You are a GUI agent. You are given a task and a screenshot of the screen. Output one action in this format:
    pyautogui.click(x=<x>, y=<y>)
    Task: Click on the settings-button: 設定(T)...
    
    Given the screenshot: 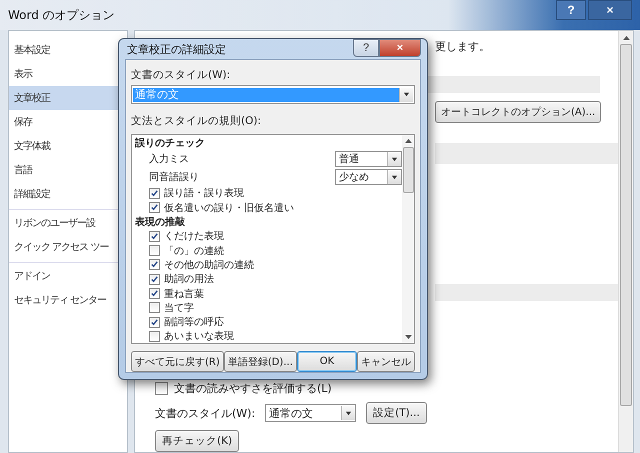 What is the action you would take?
    pyautogui.click(x=396, y=413)
    